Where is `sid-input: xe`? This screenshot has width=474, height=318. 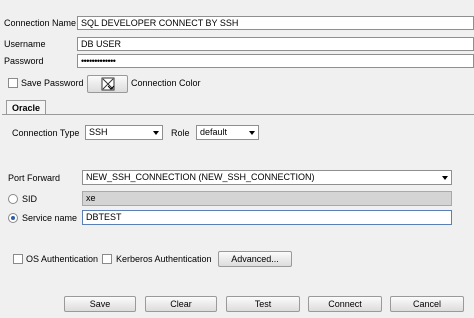
sid-input: xe is located at coordinates (267, 198).